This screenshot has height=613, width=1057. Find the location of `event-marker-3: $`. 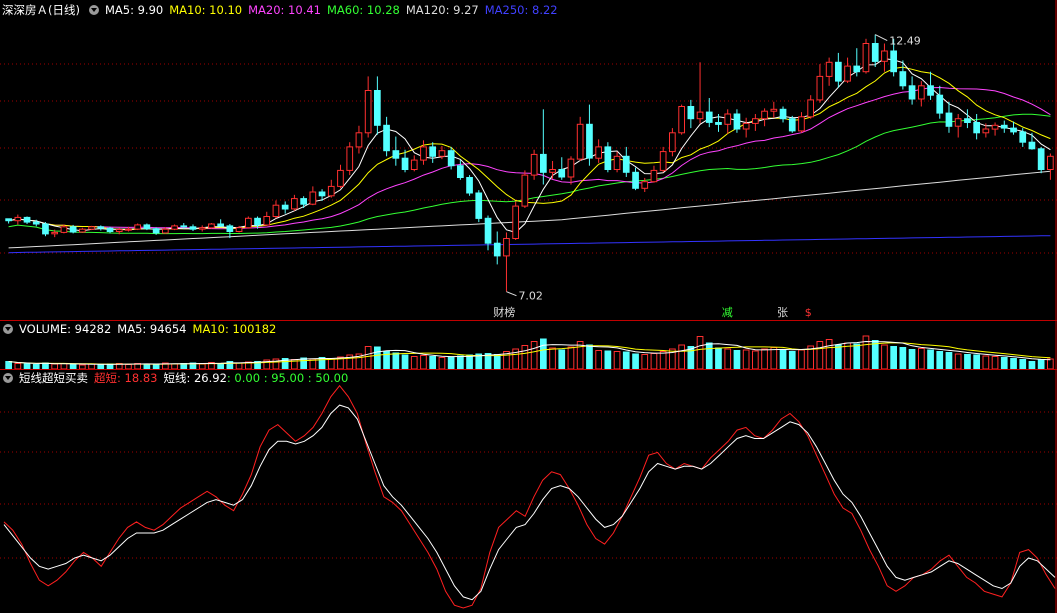

event-marker-3: $ is located at coordinates (808, 312).